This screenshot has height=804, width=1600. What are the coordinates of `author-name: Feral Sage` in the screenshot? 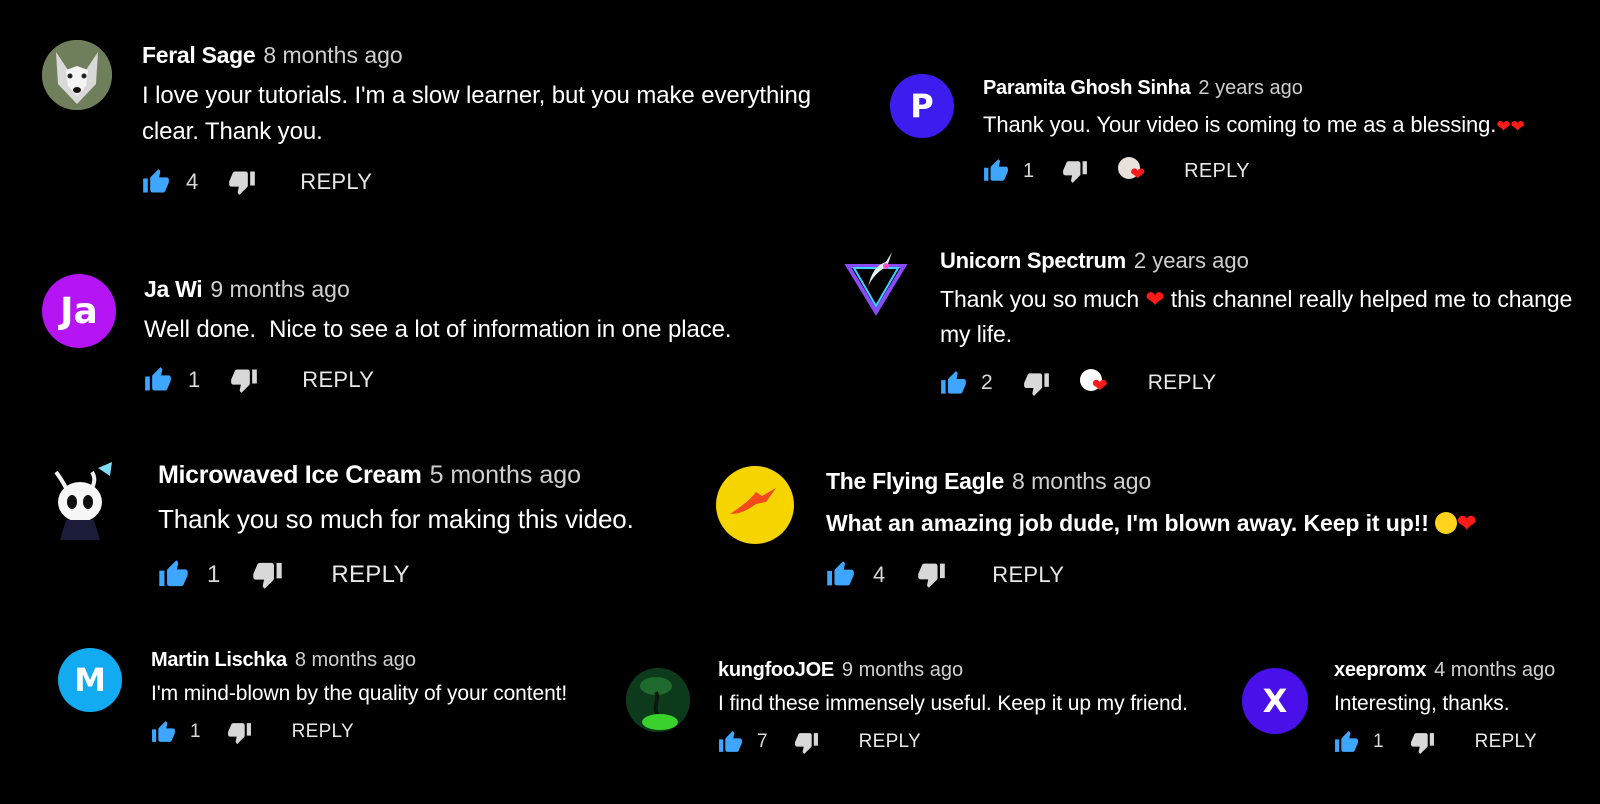 It's located at (199, 55).